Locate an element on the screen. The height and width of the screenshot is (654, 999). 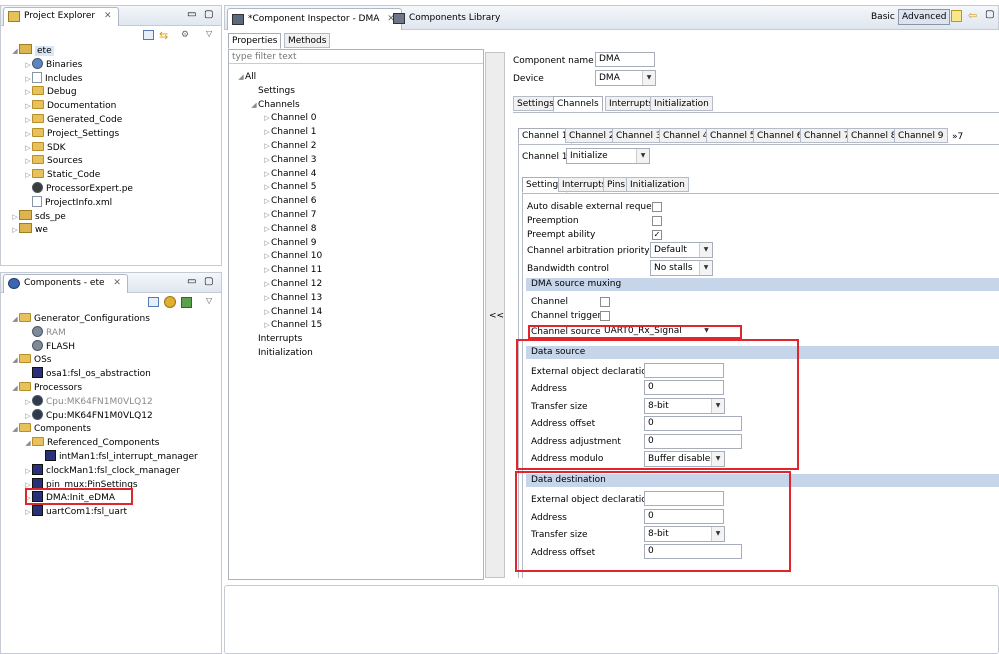
tree-item: ▷ SDK is located at coordinates (45, 148).